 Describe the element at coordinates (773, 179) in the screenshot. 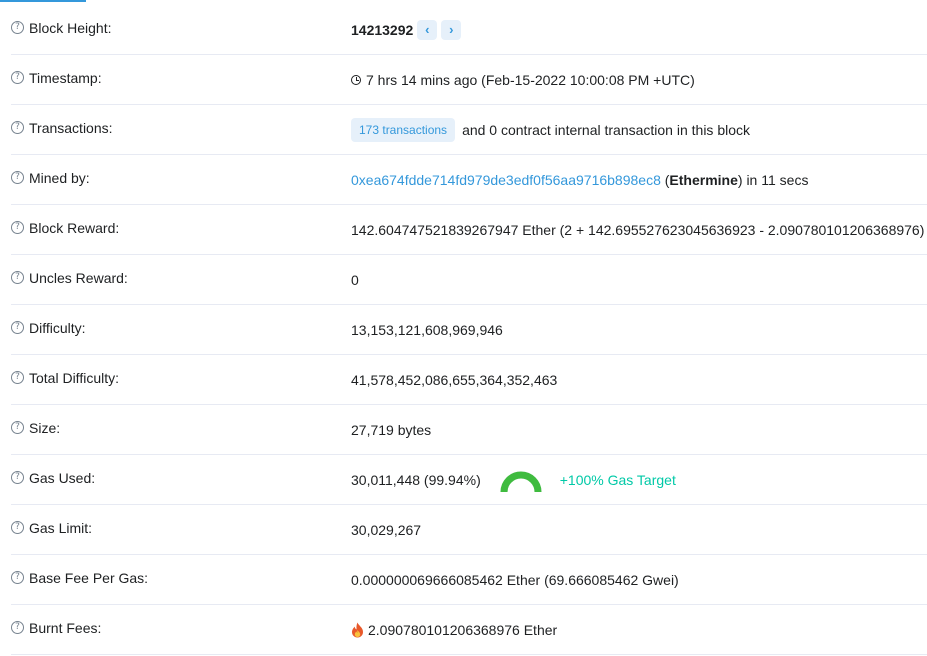

I see `miner-time-suffix: ) in 11 secs` at that location.